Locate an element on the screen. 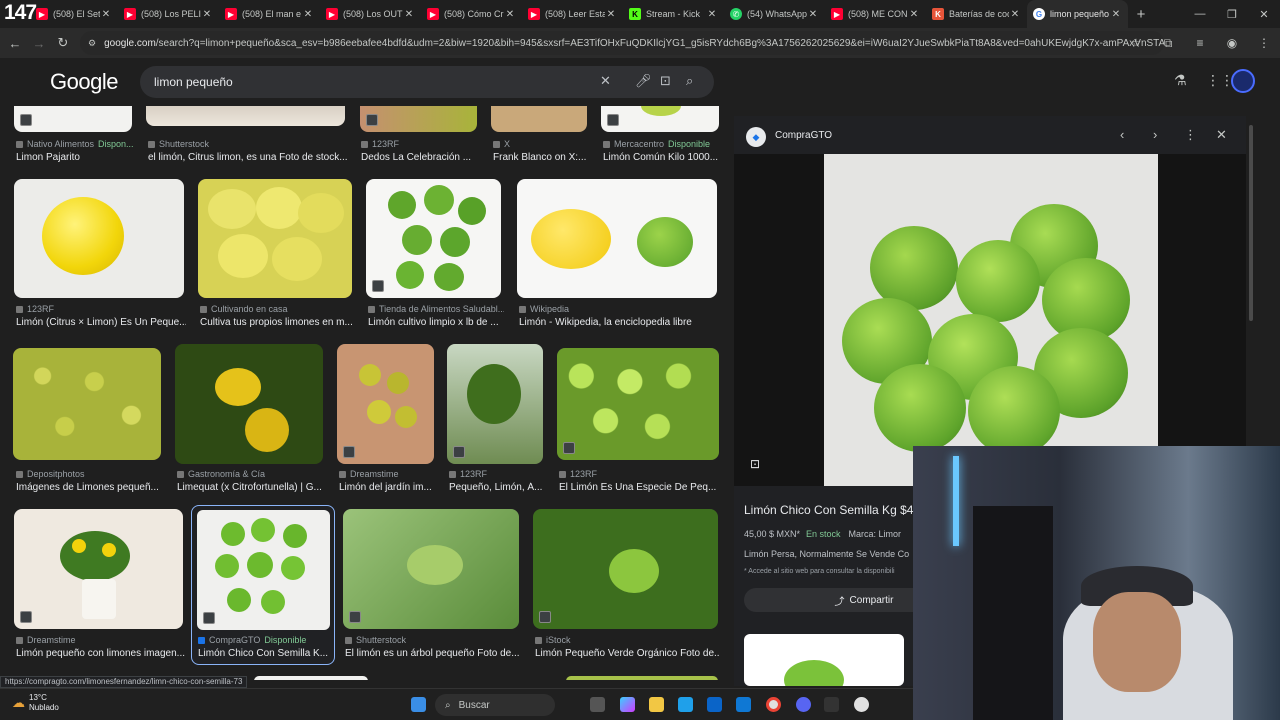 The width and height of the screenshot is (1280, 720). minimize-icon: — is located at coordinates (1200, 14).